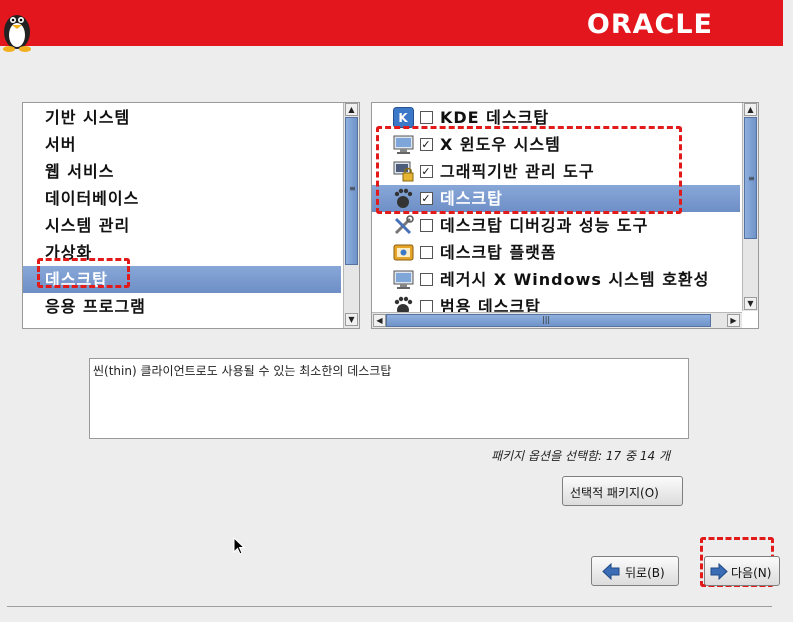  Describe the element at coordinates (733, 320) in the screenshot. I see `scroll-right-button: ▶` at that location.